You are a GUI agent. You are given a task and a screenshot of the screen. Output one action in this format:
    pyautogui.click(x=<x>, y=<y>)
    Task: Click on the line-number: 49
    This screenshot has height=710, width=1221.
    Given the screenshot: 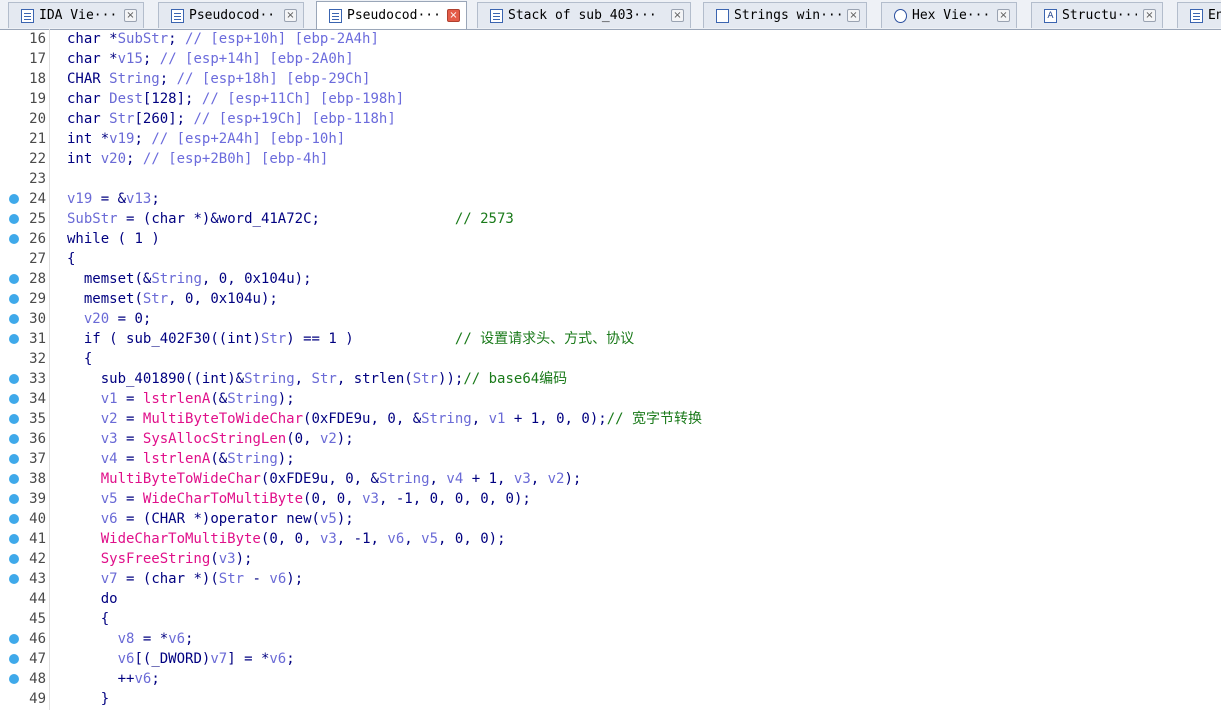 What is the action you would take?
    pyautogui.click(x=37, y=699)
    